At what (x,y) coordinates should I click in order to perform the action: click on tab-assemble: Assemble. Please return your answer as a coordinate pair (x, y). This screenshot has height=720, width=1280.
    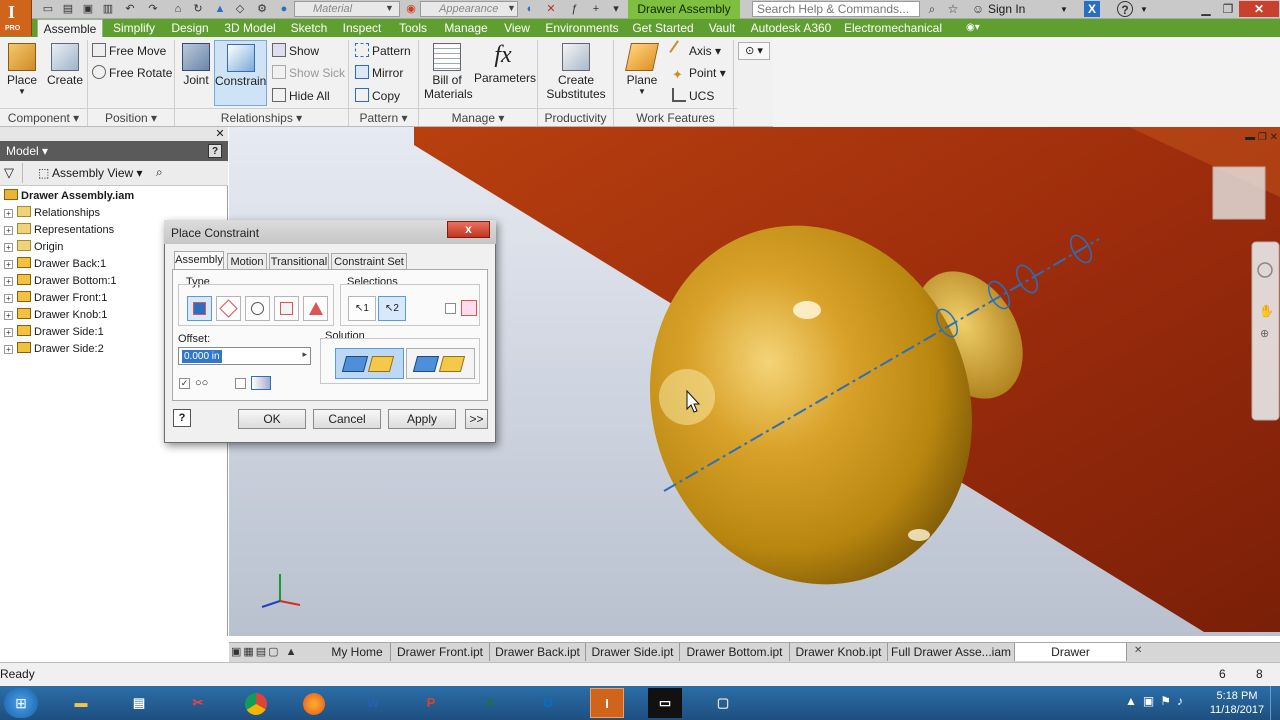
    Looking at the image, I should click on (70, 28).